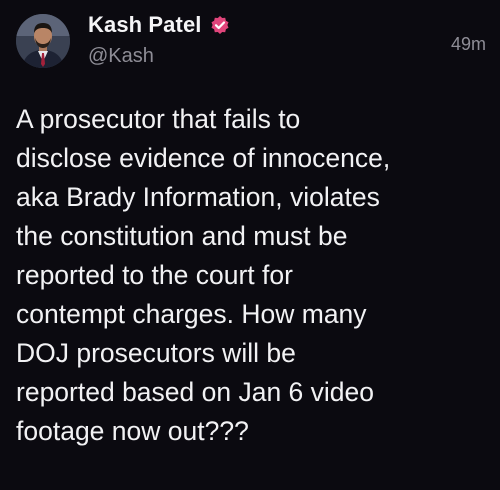 The height and width of the screenshot is (490, 500). Describe the element at coordinates (121, 56) in the screenshot. I see `author-handle: @Kash` at that location.